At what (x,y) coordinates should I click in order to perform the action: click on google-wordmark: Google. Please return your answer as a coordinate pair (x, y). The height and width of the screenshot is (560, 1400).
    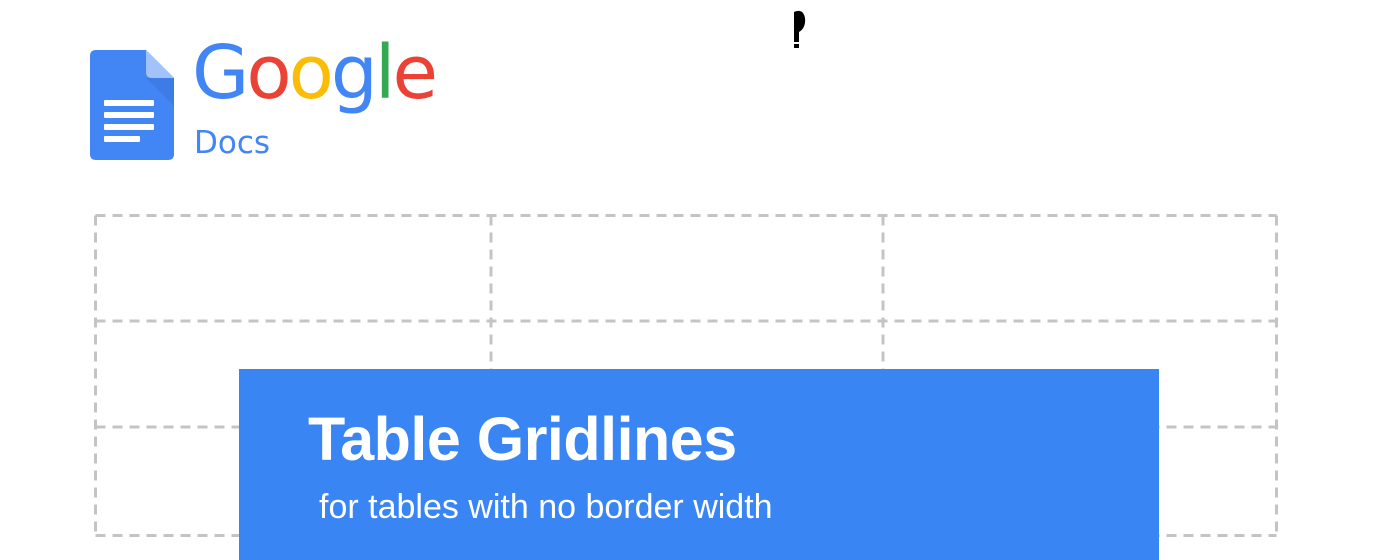
    Looking at the image, I should click on (315, 73).